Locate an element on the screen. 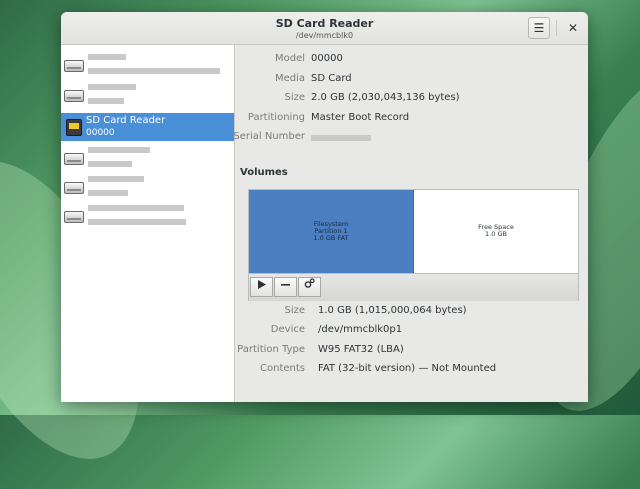 This screenshot has height=489, width=640. title-bar: SD Card Reader /dev/mmcblk0 ☰ ✕ is located at coordinates (324, 28).